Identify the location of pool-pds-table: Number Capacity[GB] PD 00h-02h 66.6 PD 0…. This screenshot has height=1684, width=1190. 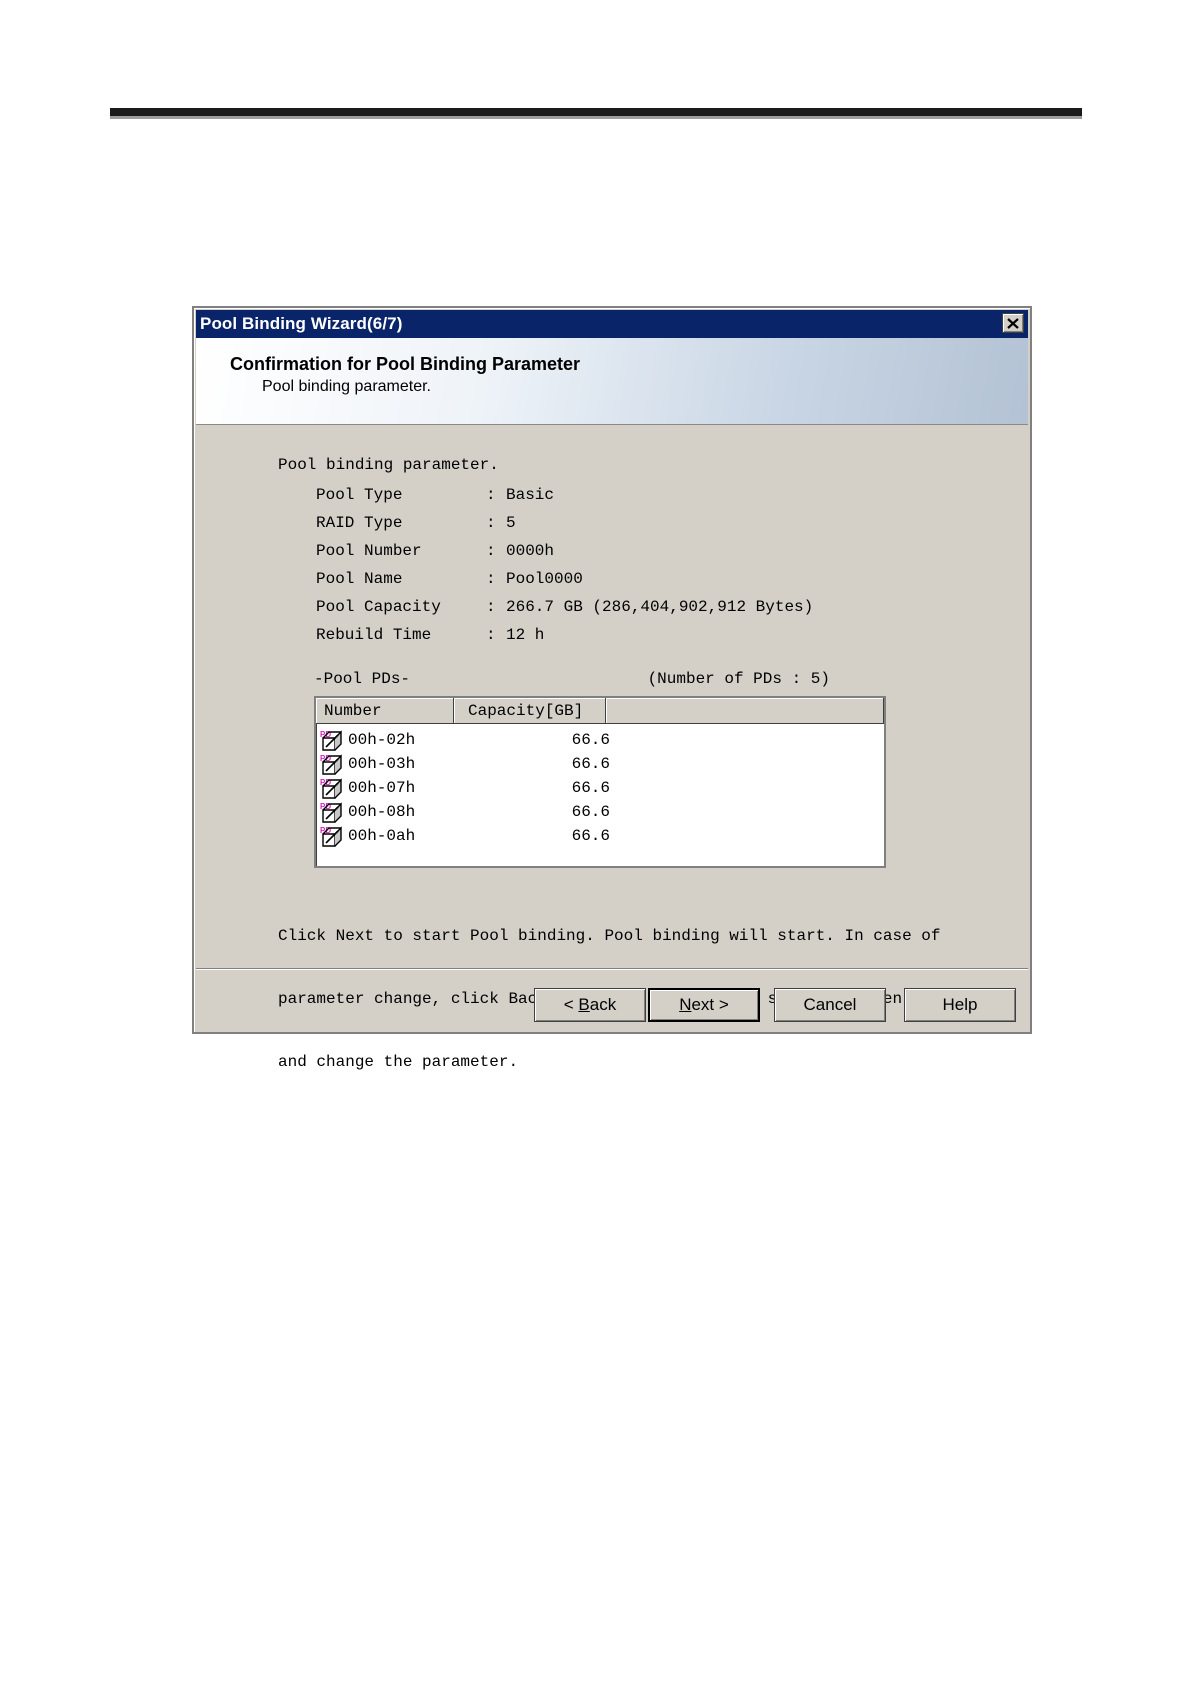
(600, 782).